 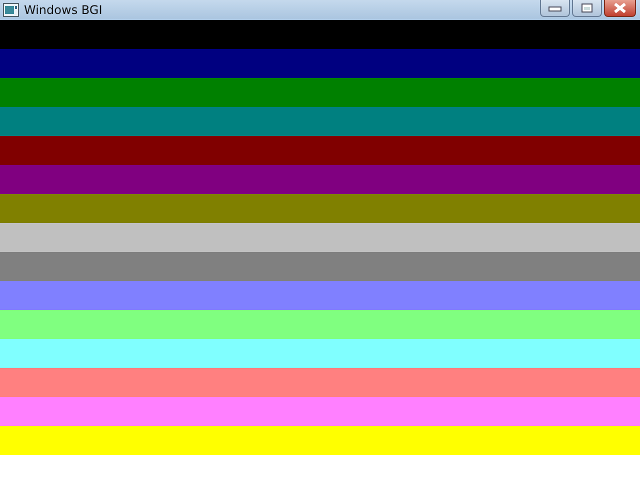 I want to click on close-icon, so click(x=620, y=8).